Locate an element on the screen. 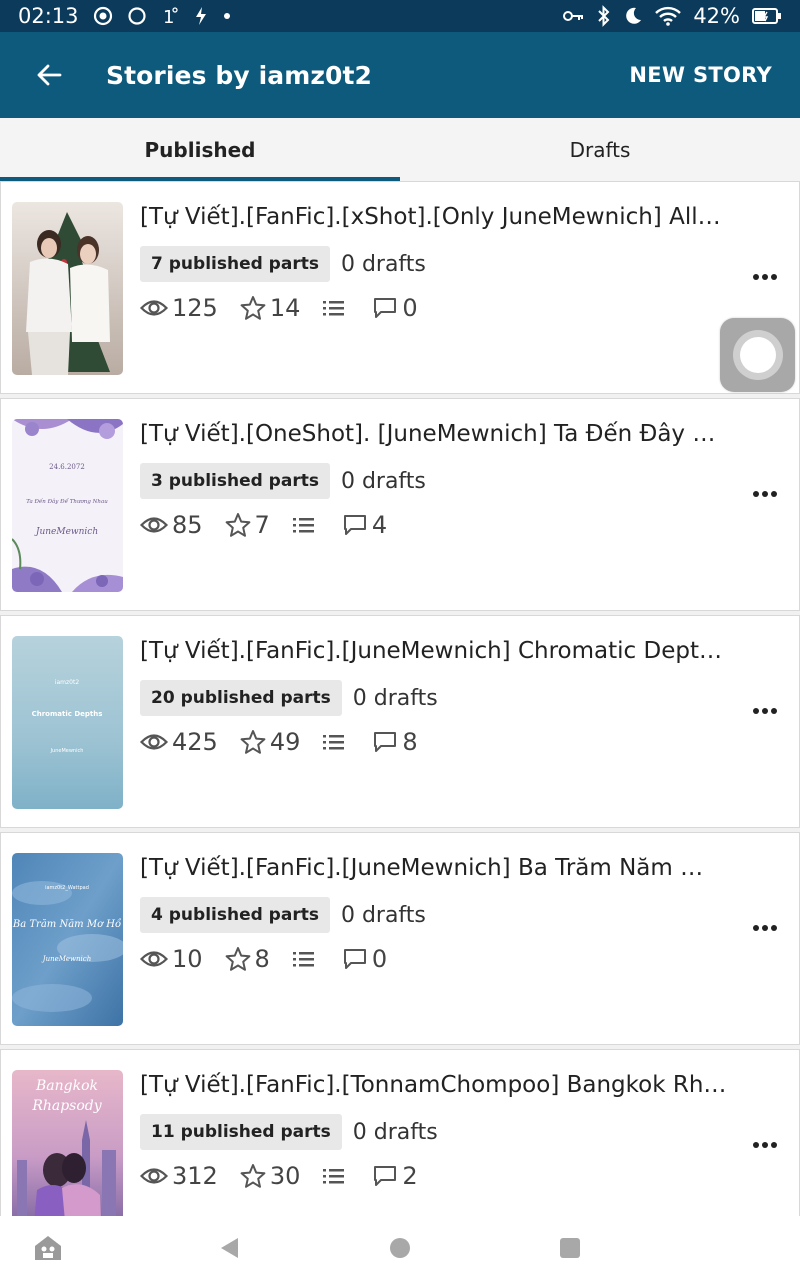 This screenshot has width=800, height=1280. story-meta: 3 published parts 0 drafts is located at coordinates (283, 481).